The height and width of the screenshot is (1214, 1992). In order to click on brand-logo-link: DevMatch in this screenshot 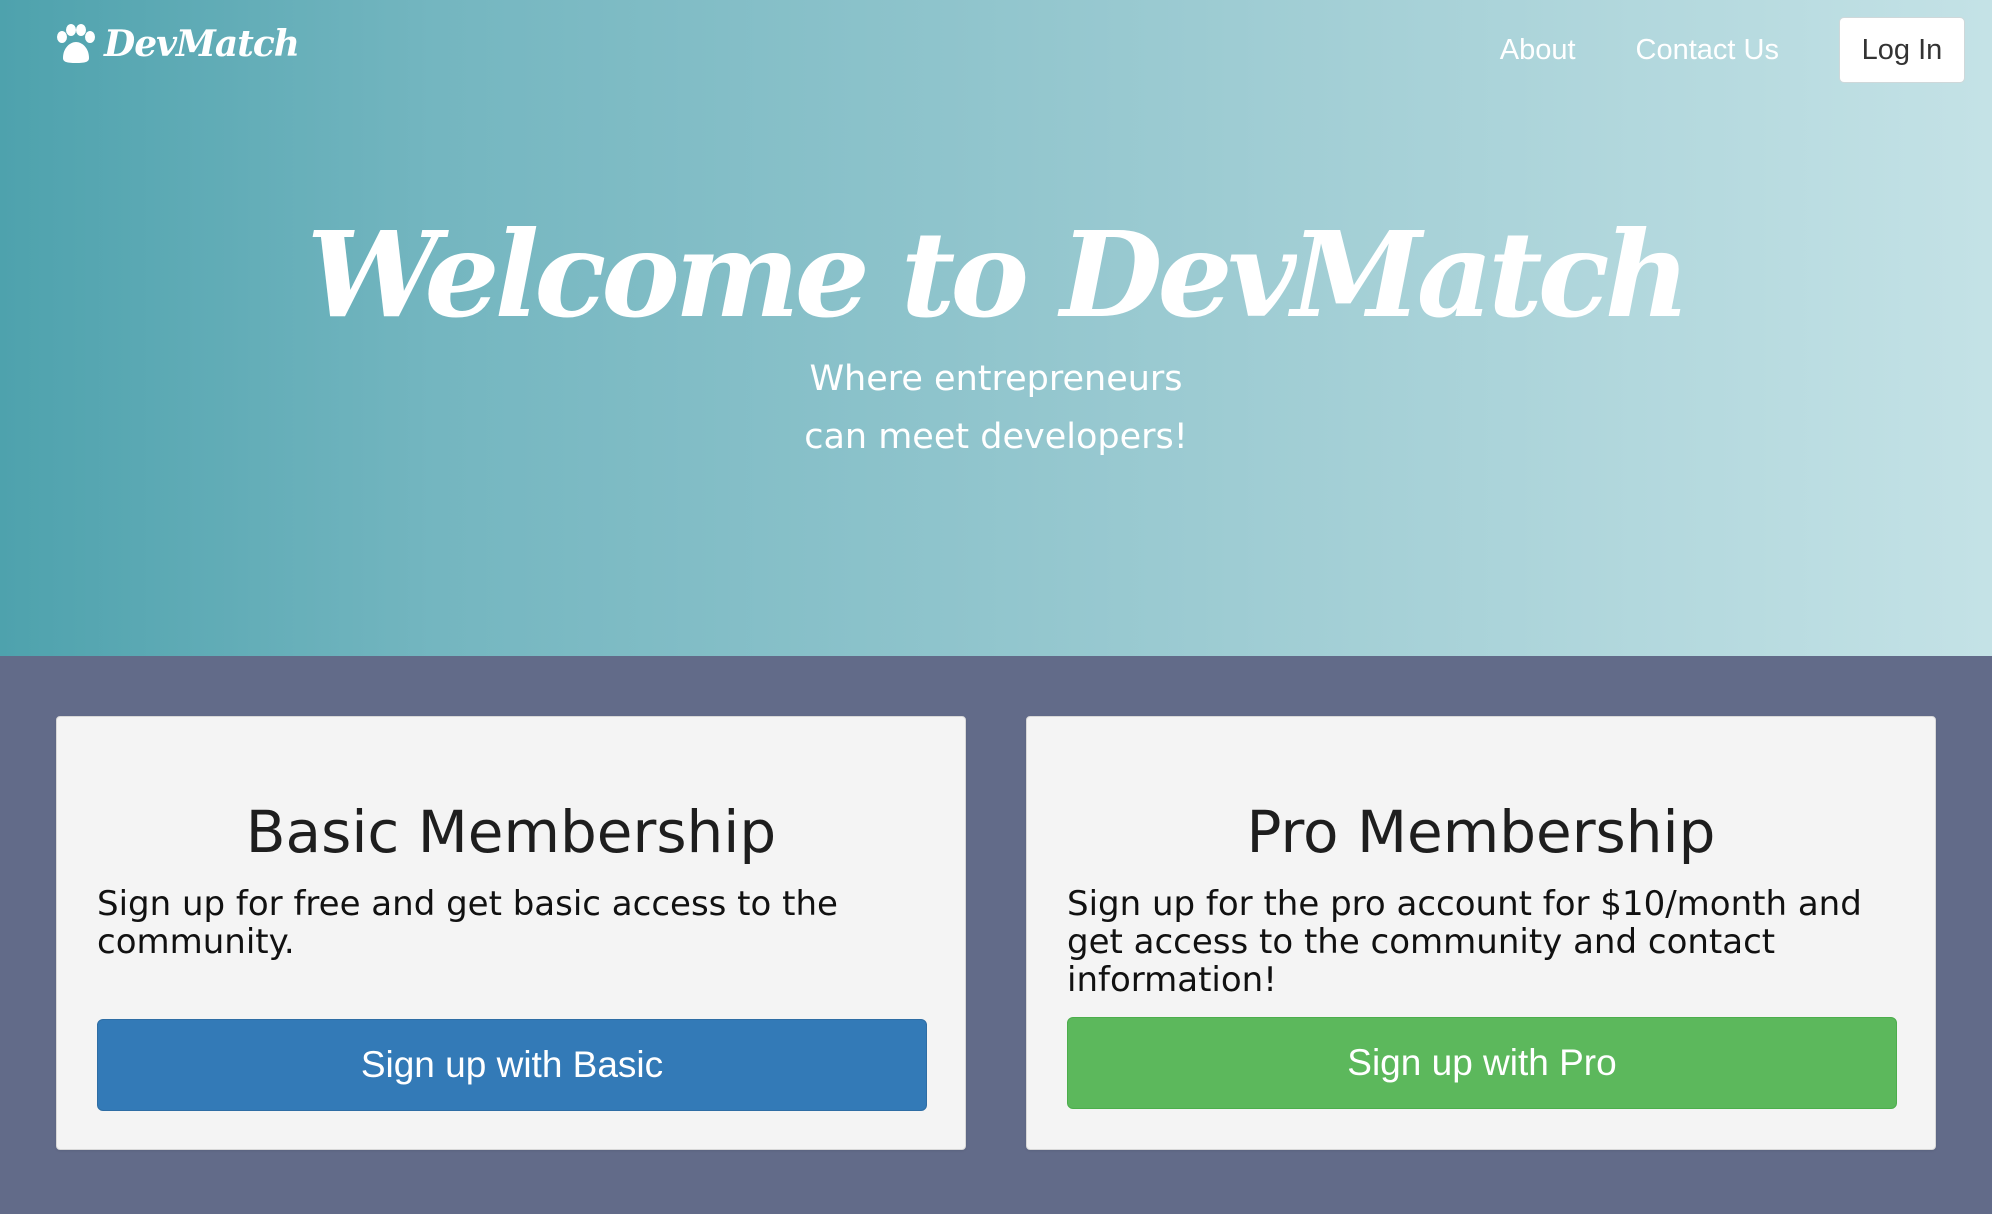, I will do `click(177, 44)`.